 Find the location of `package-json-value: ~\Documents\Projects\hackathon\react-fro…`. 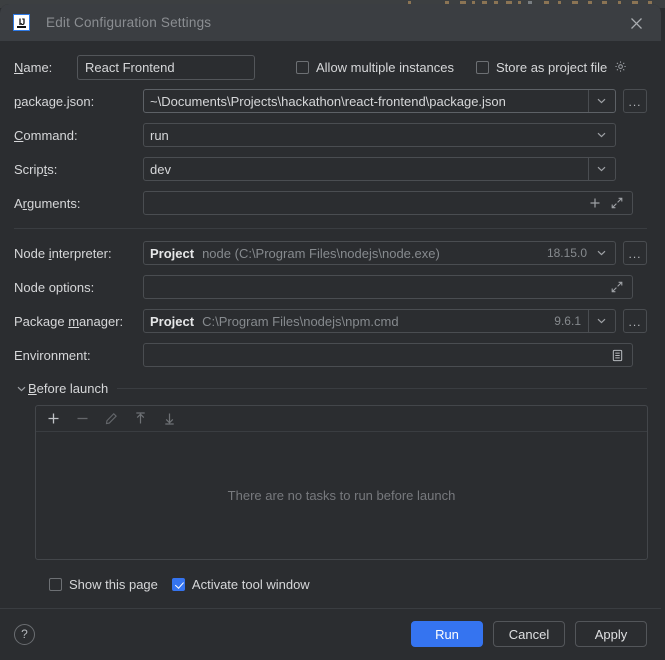

package-json-value: ~\Documents\Projects\hackathon\react-fro… is located at coordinates (328, 101).